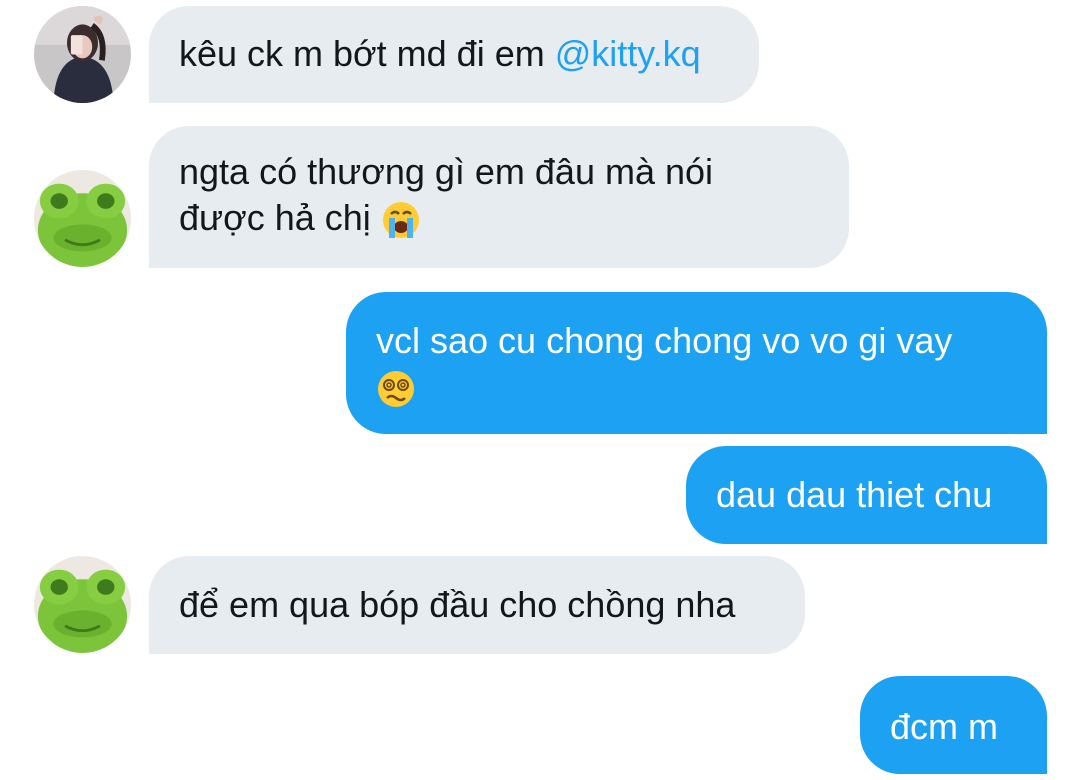 The width and height of the screenshot is (1080, 780). I want to click on message-bubble-5: để em qua bóp đầu cho chồng nha, so click(477, 605).